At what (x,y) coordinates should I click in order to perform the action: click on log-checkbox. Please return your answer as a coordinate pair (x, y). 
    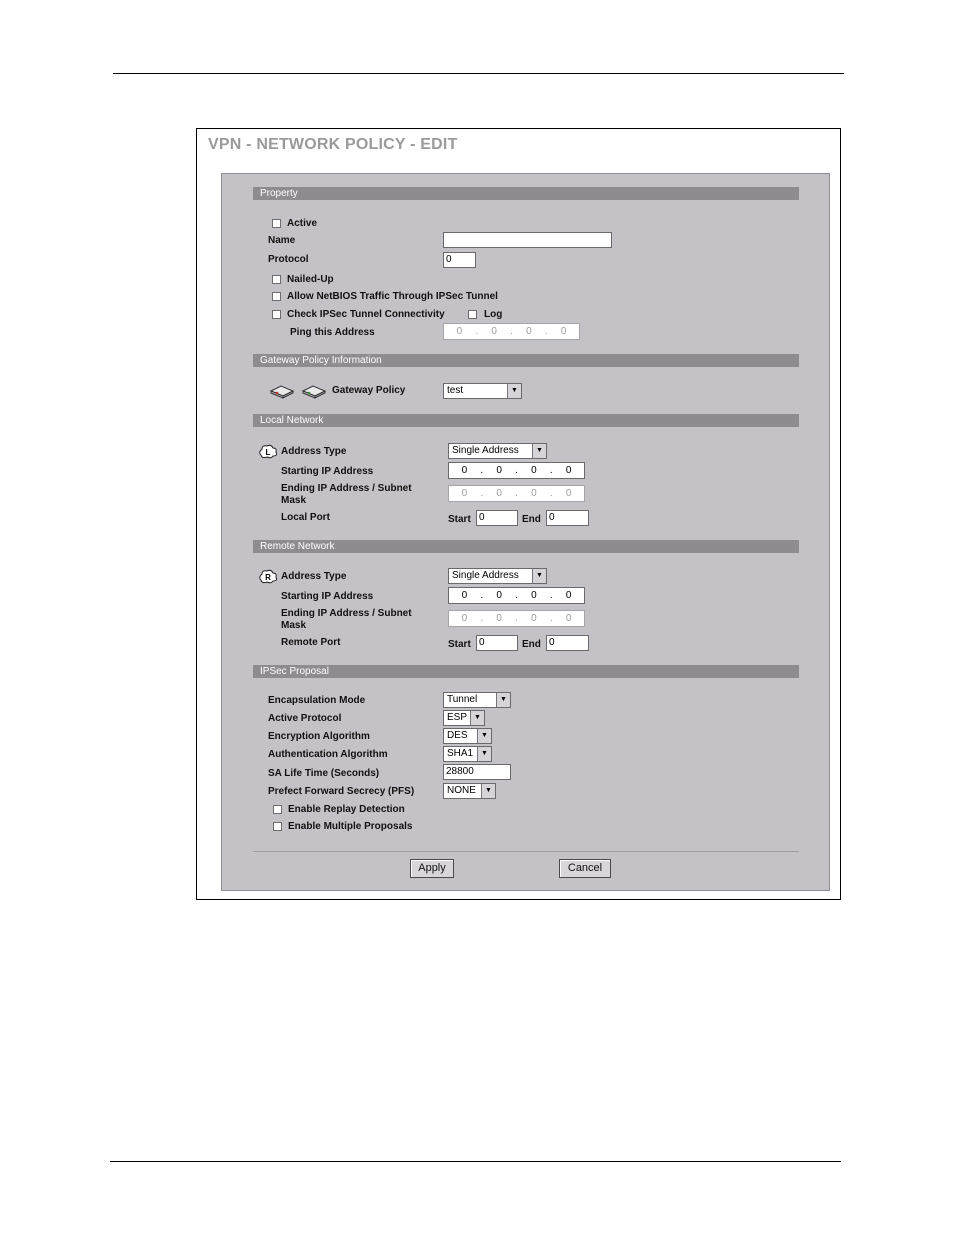
    Looking at the image, I should click on (472, 314).